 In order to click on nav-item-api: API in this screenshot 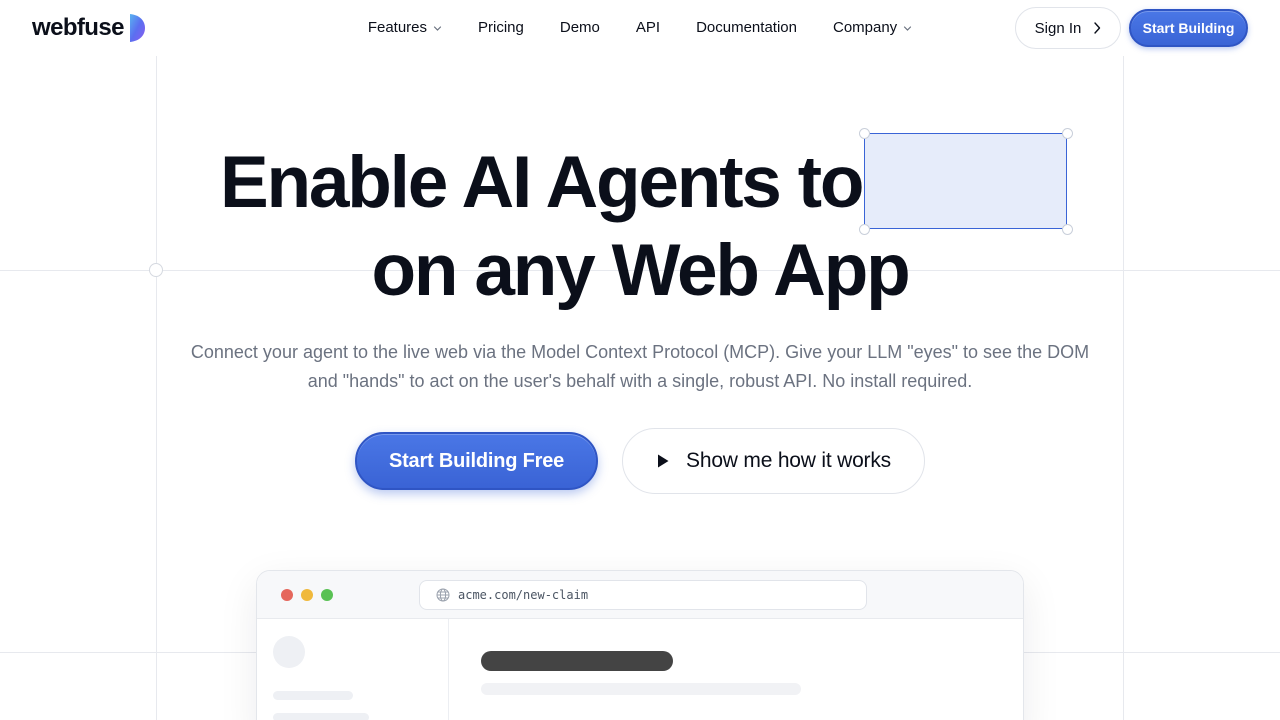, I will do `click(648, 28)`.